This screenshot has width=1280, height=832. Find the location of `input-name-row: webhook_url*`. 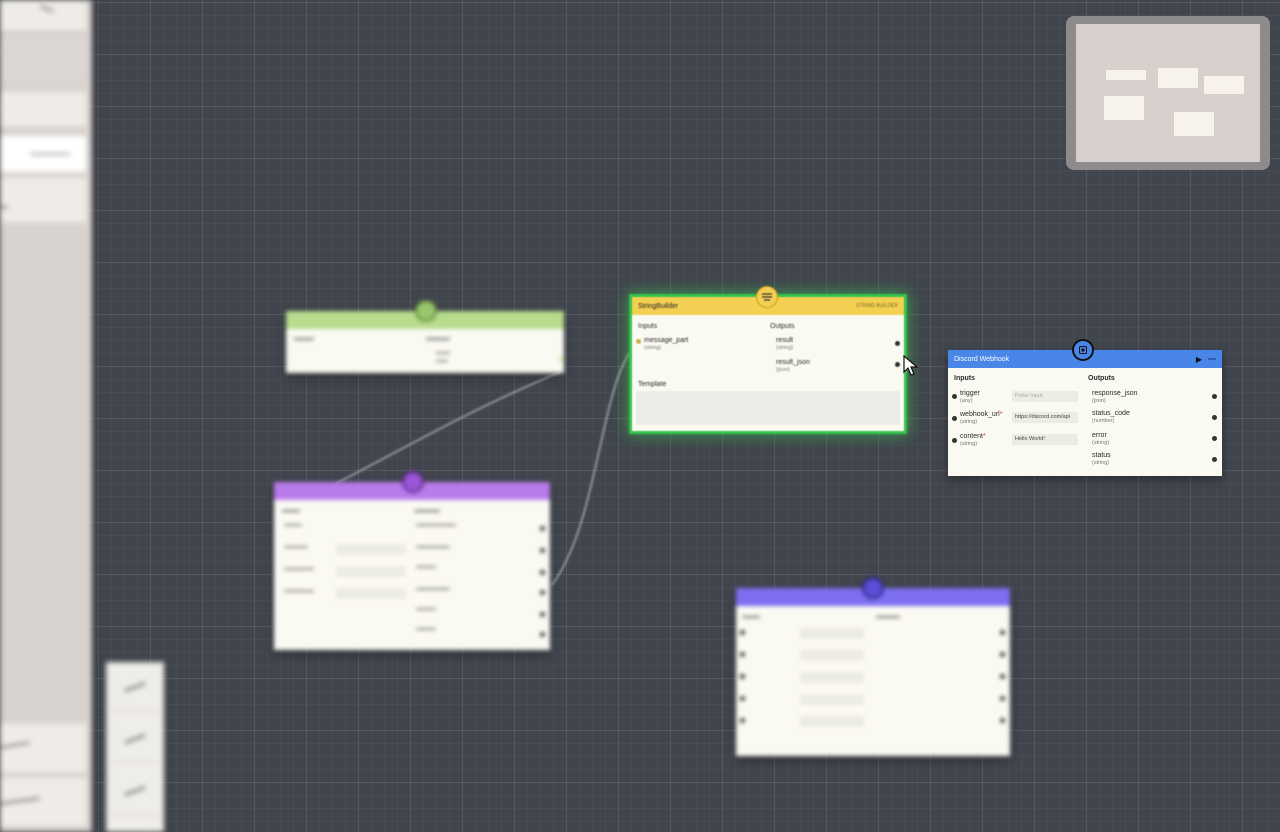

input-name-row: webhook_url* is located at coordinates (981, 414).